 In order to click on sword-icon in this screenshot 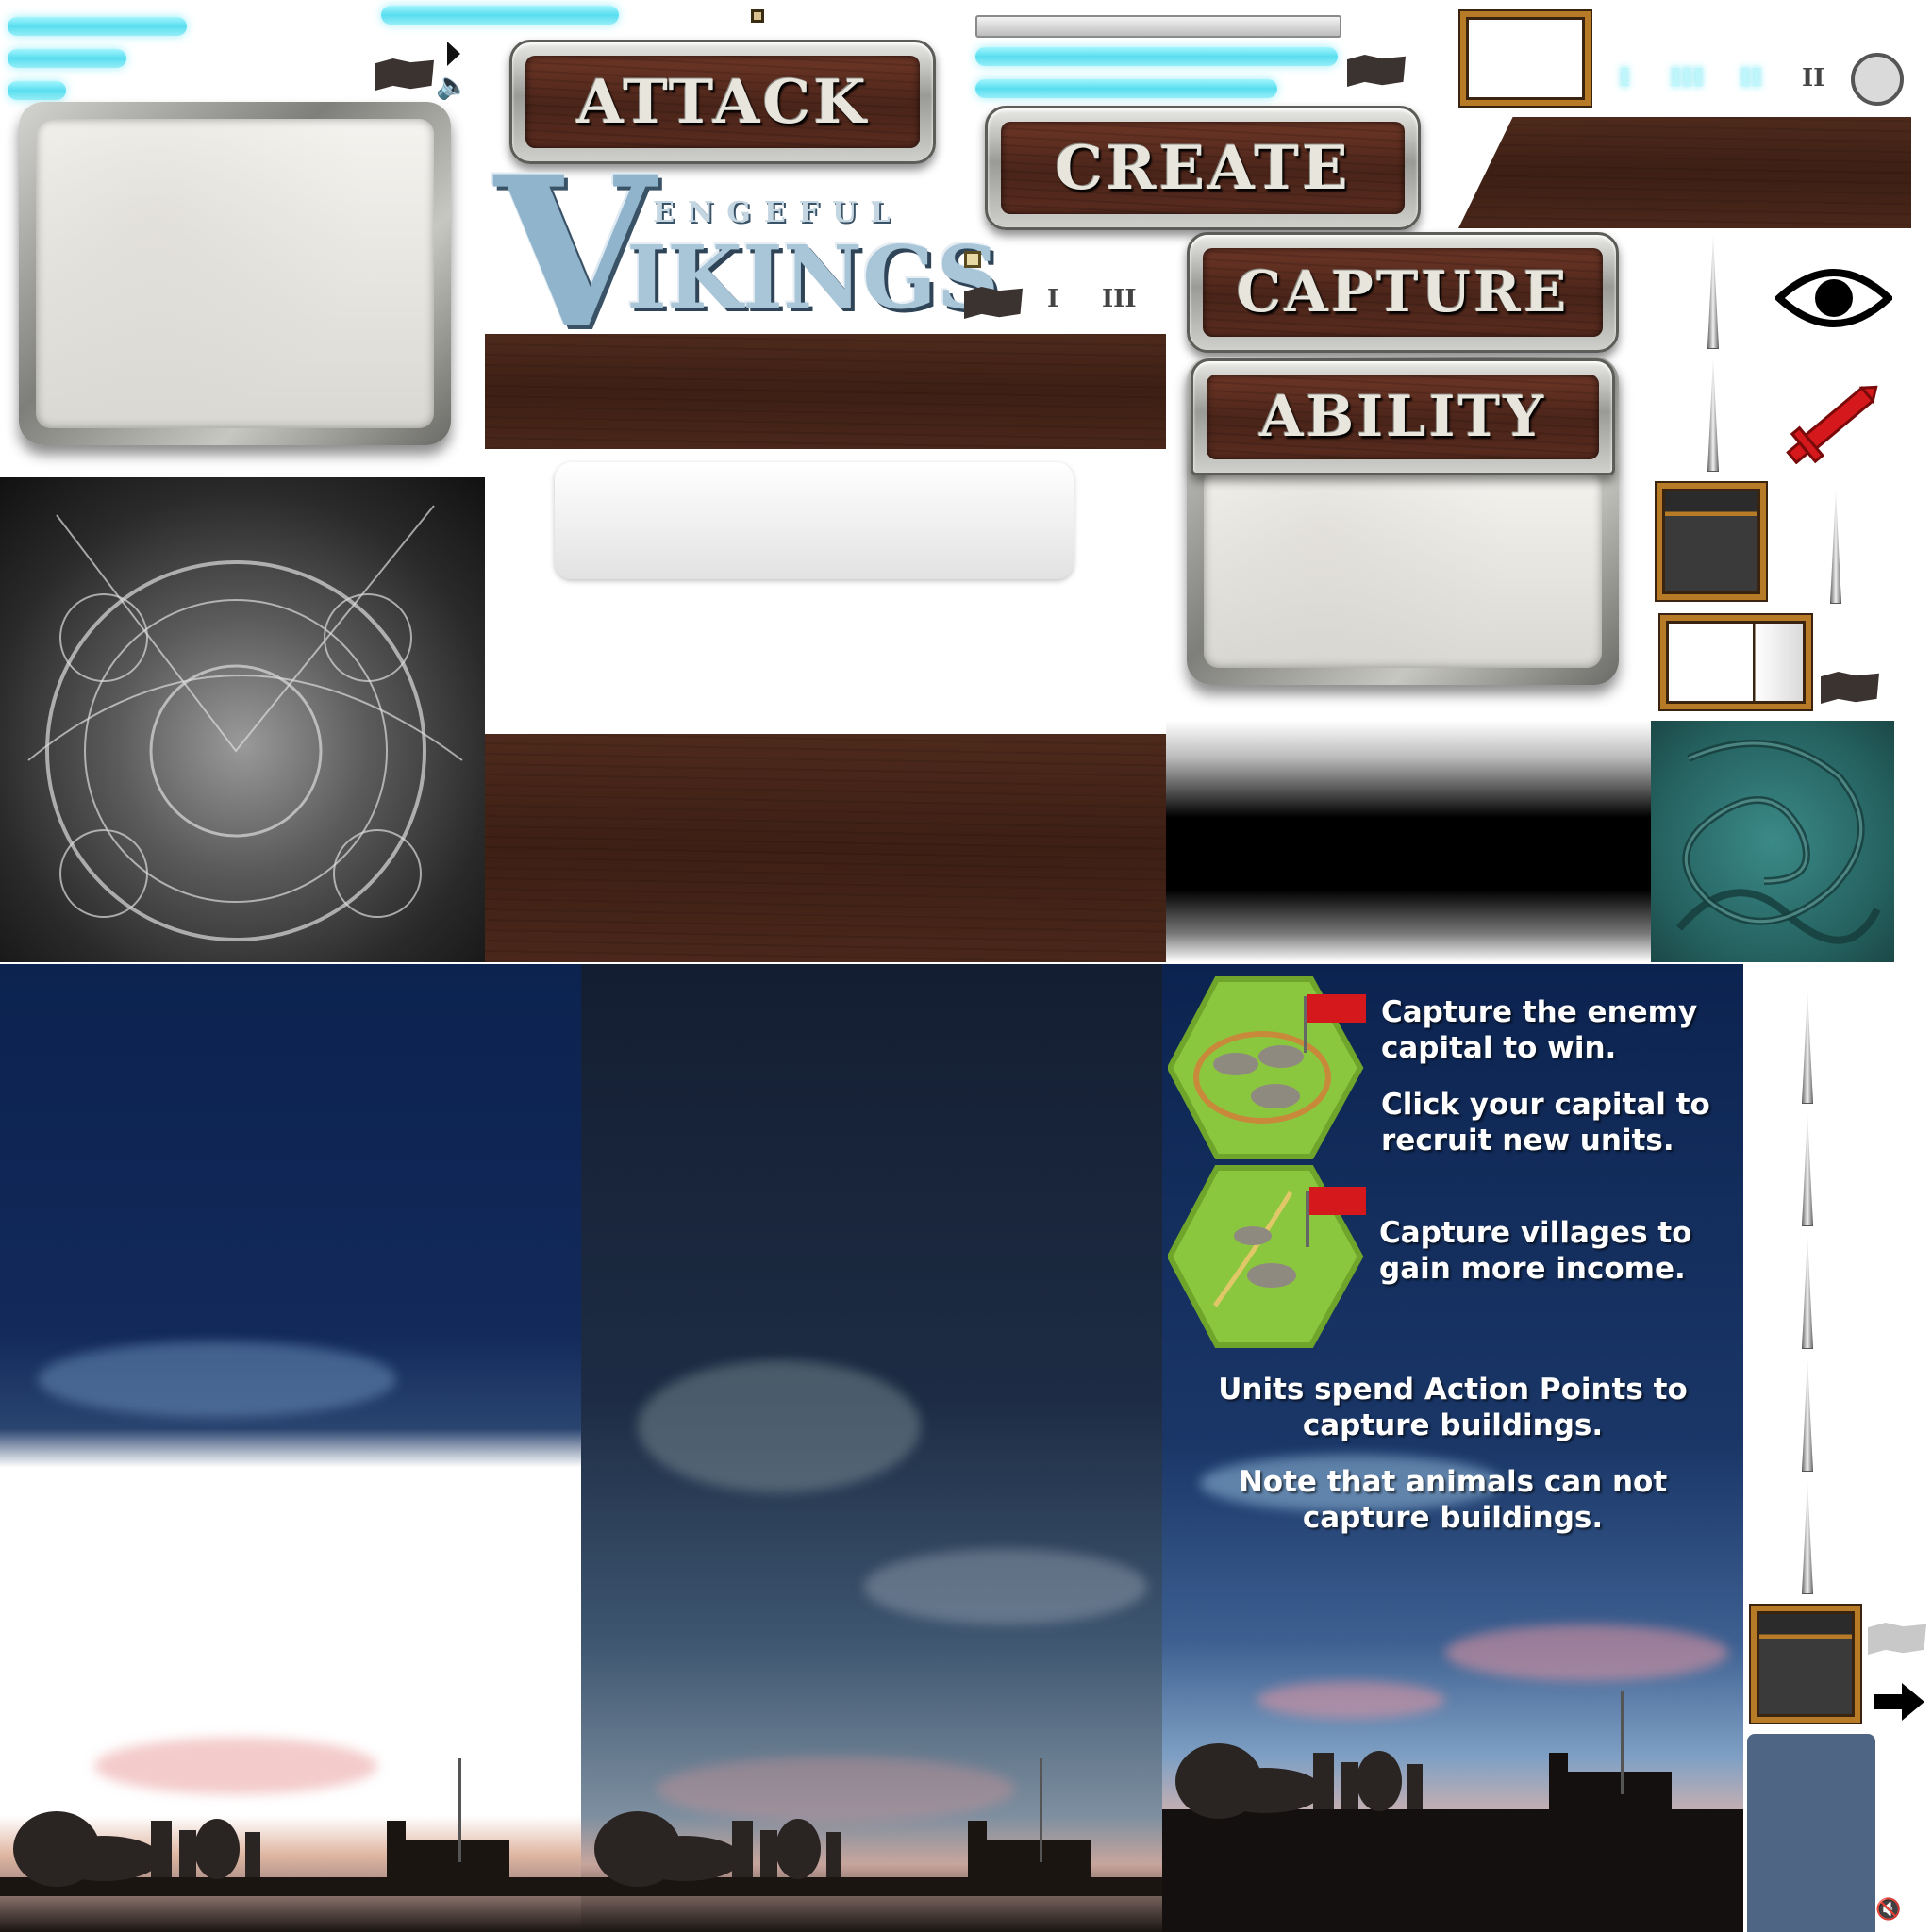, I will do `click(1835, 422)`.